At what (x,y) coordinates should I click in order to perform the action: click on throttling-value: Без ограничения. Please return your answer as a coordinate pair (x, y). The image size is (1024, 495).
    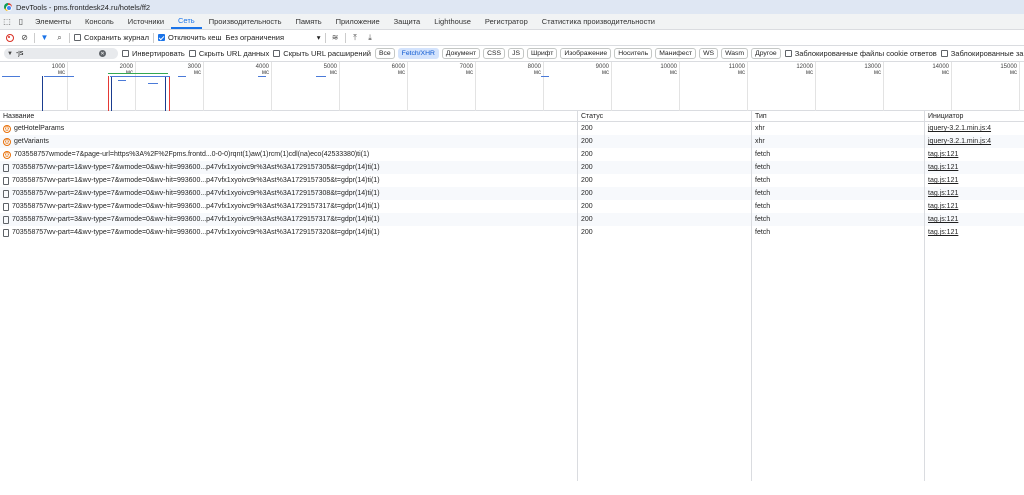
    Looking at the image, I should click on (255, 37).